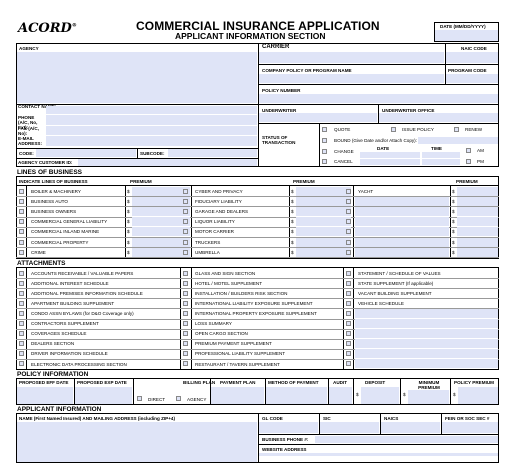 The height and width of the screenshot is (463, 512). What do you see at coordinates (103, 395) in the screenshot?
I see `exp-date-field` at bounding box center [103, 395].